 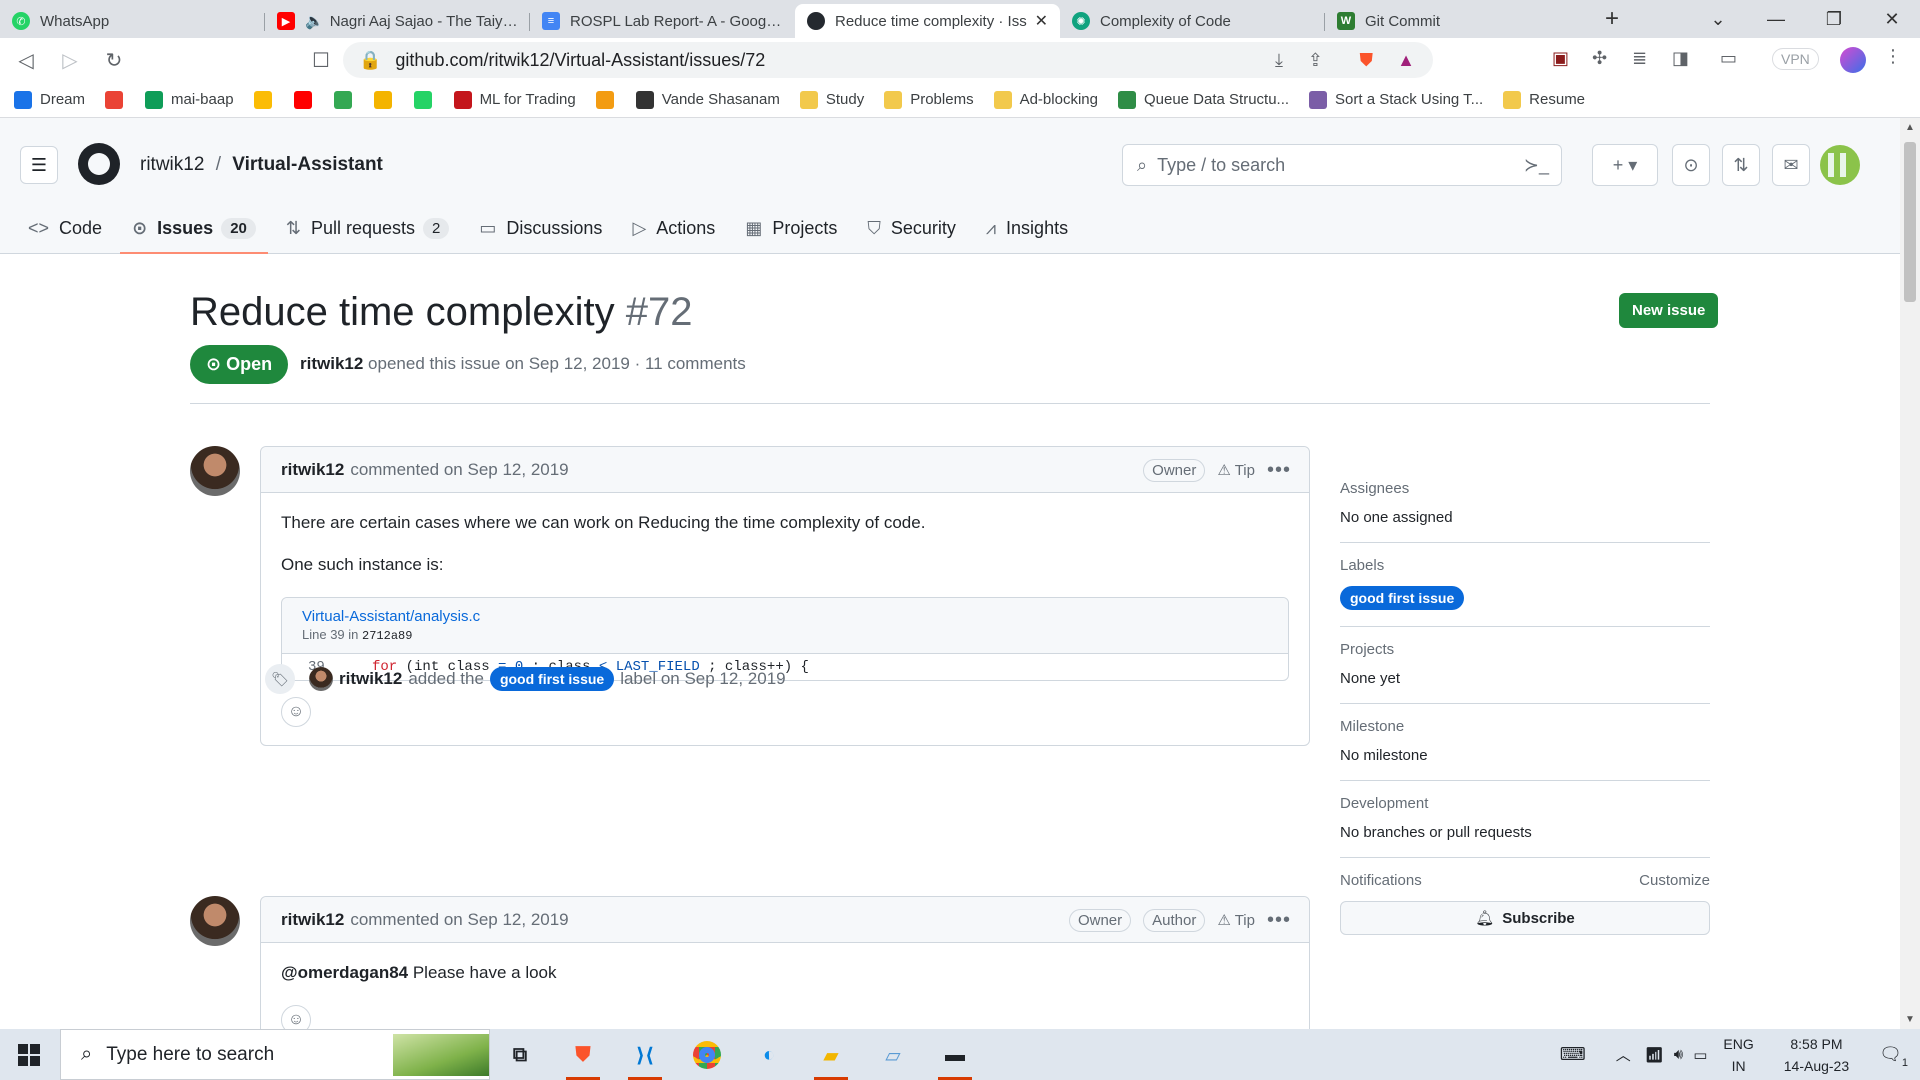 What do you see at coordinates (1623, 1054) in the screenshot?
I see `tray-chevron-icon: ︿` at bounding box center [1623, 1054].